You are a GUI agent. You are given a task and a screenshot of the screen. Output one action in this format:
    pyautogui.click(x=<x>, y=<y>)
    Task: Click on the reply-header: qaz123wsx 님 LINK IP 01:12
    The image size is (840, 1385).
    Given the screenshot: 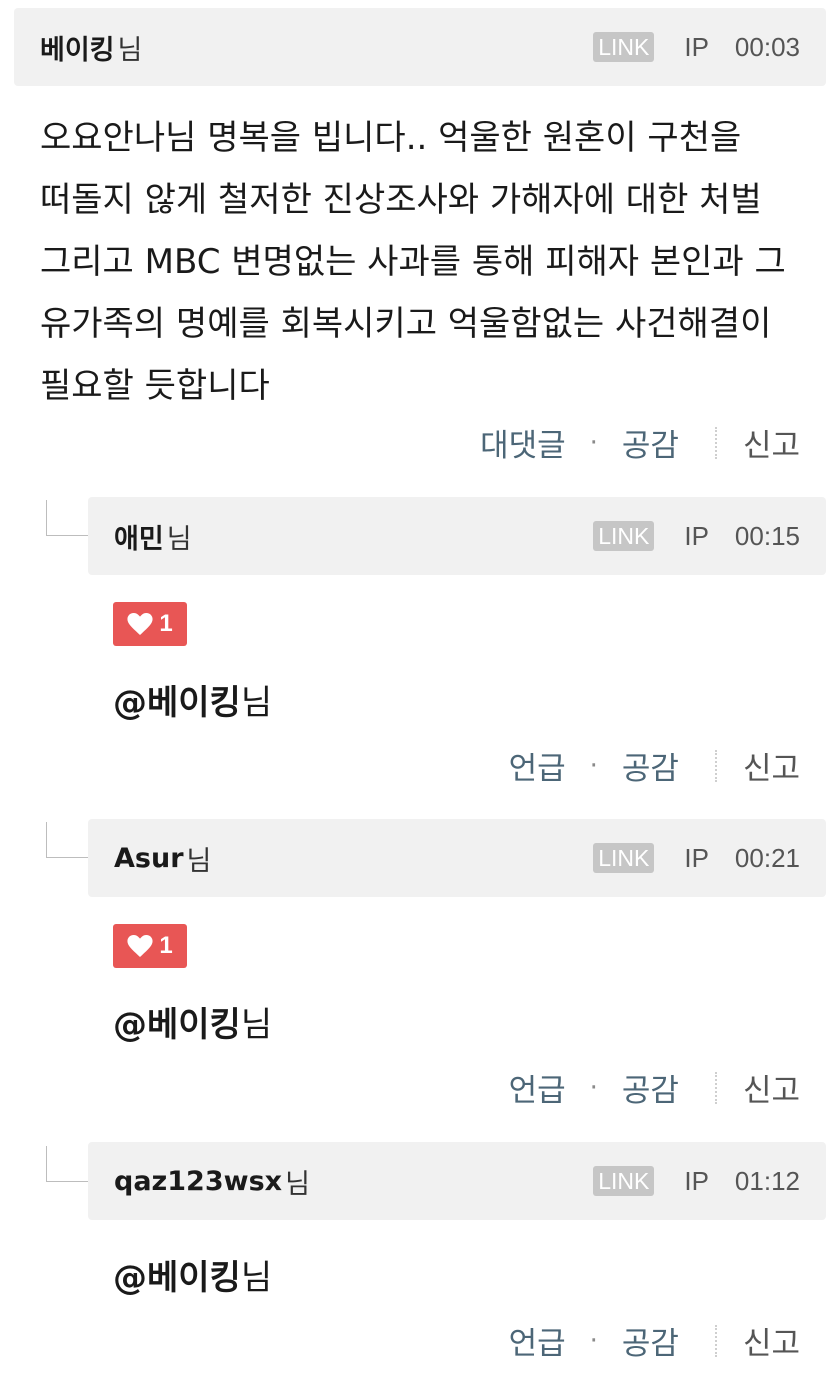 What is the action you would take?
    pyautogui.click(x=457, y=1181)
    